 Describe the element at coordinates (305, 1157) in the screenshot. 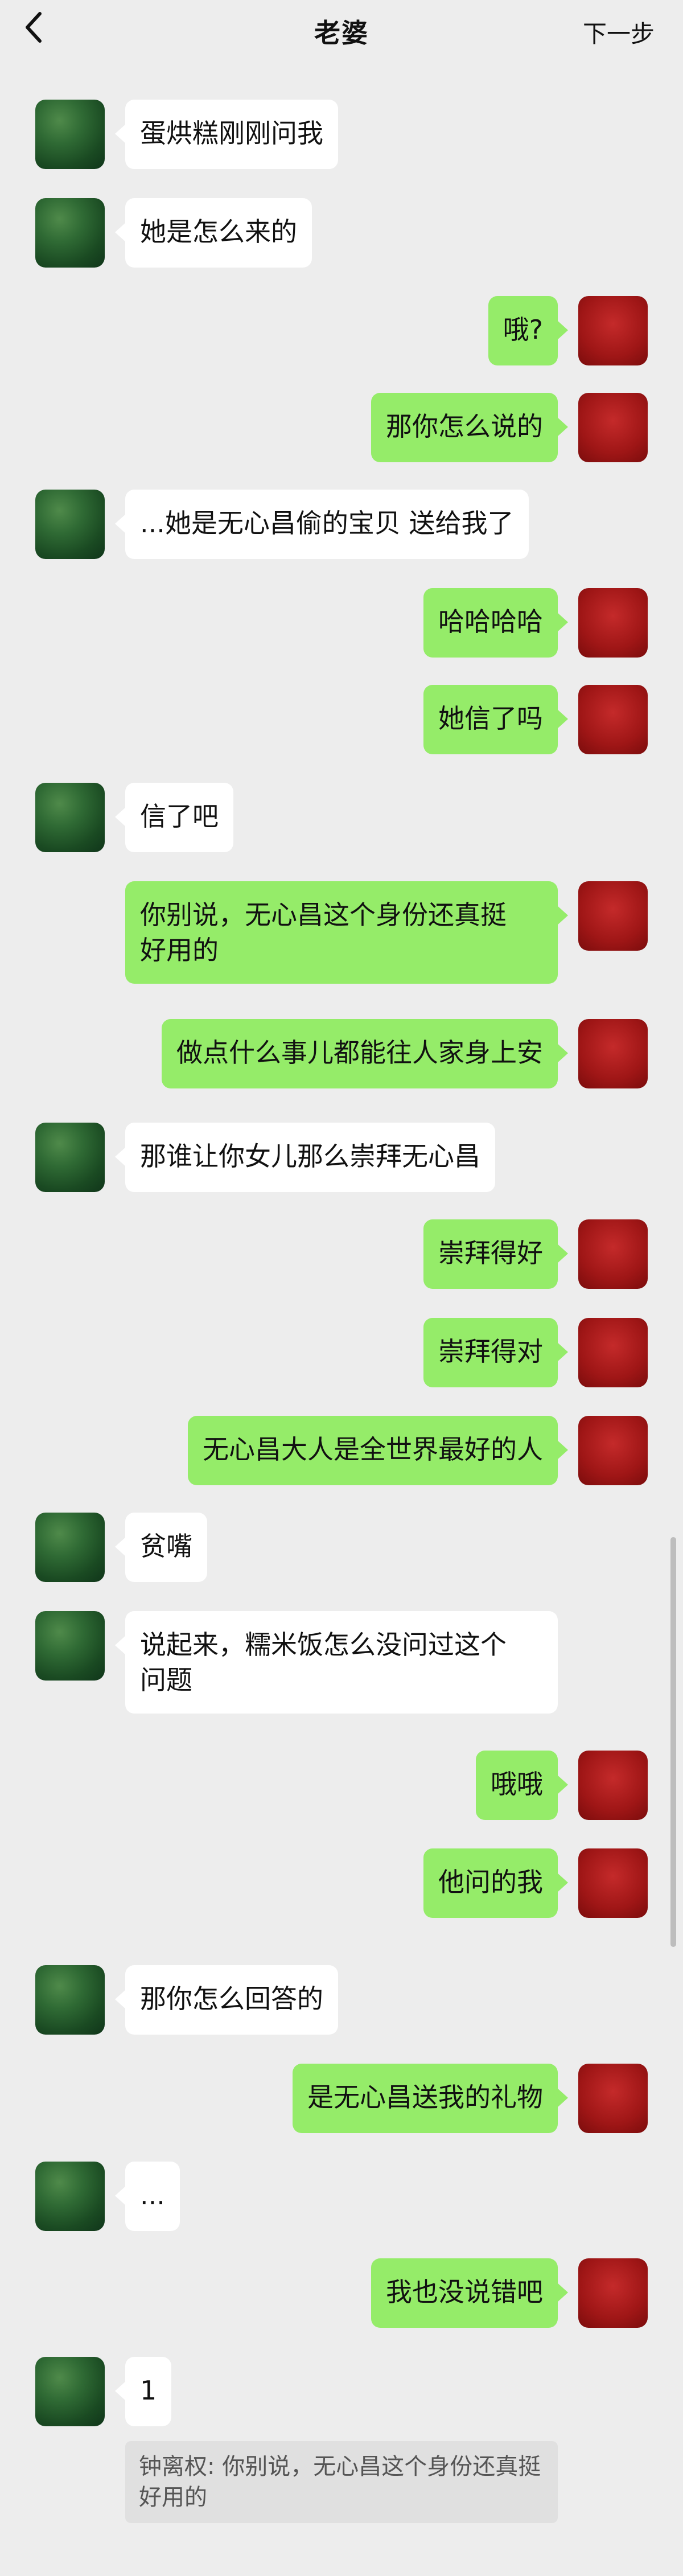

I see `message-bubble: 那谁让你女儿那么崇拜无心昌` at that location.